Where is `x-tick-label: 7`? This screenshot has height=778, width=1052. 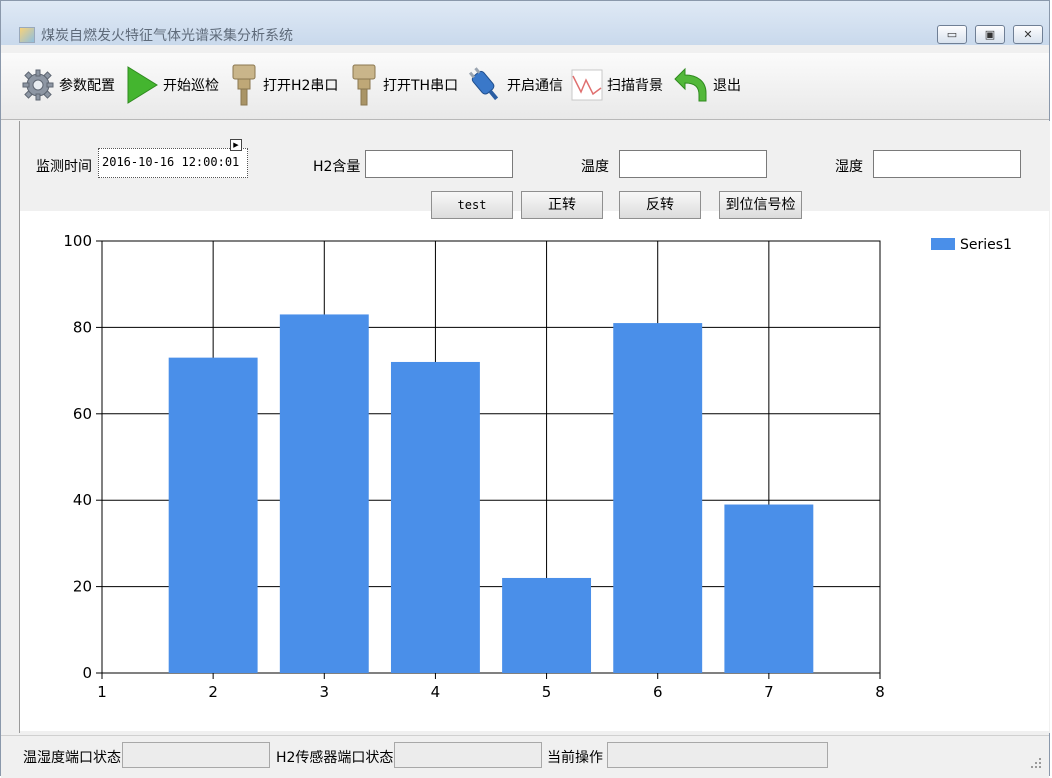 x-tick-label: 7 is located at coordinates (769, 692).